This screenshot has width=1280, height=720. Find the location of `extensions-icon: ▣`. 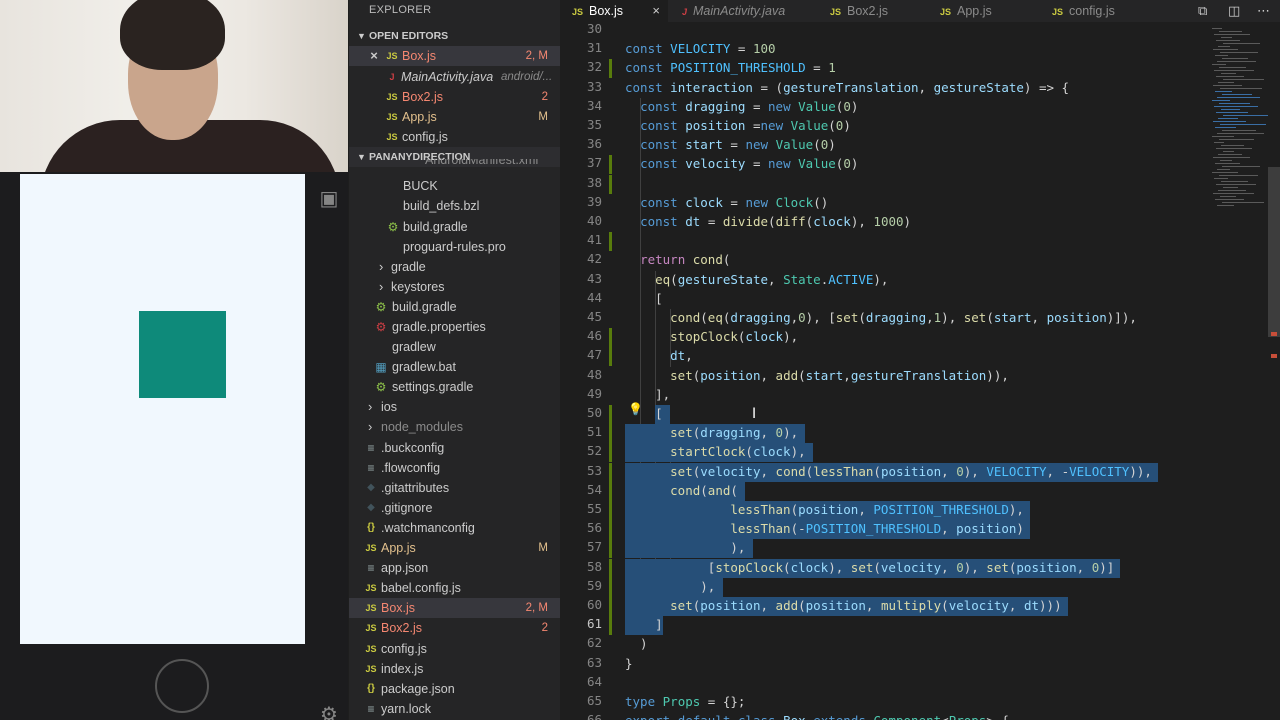

extensions-icon: ▣ is located at coordinates (329, 199).